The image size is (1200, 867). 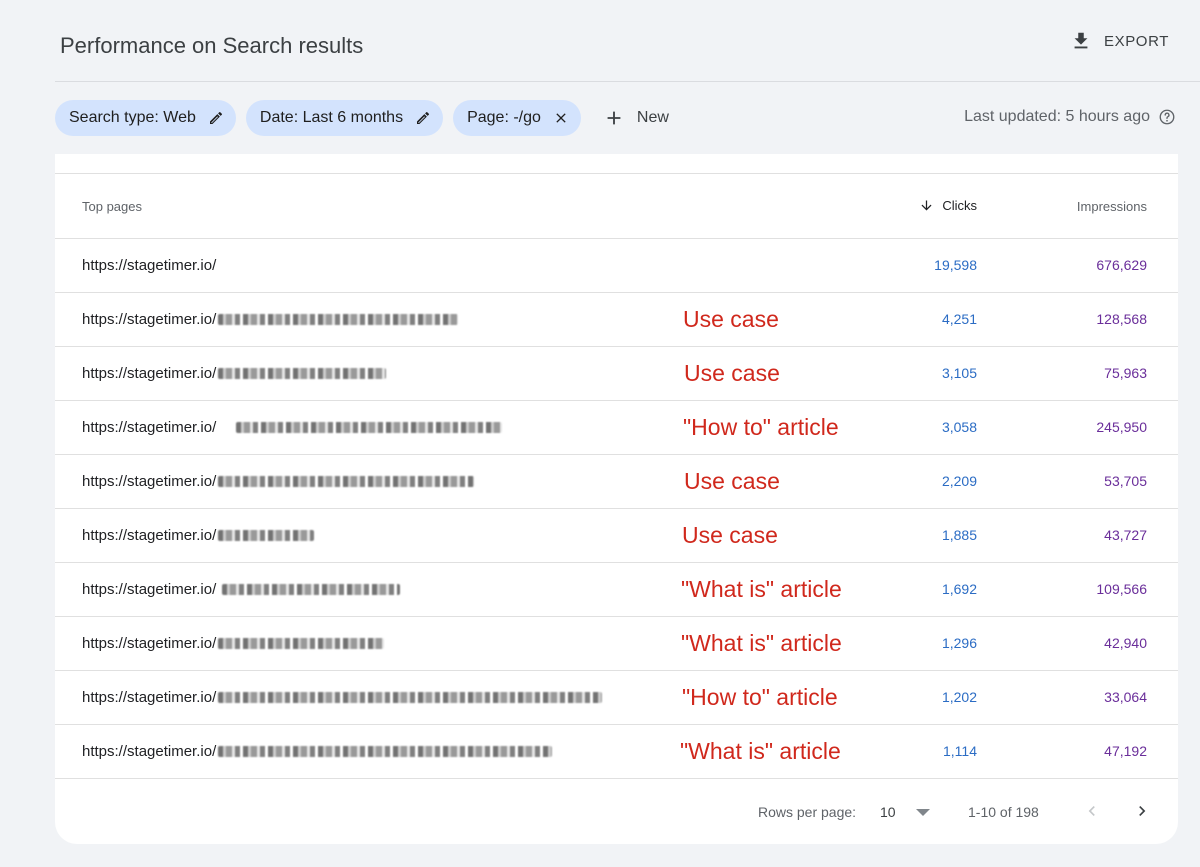 I want to click on filter-chip-label: Search type: Web, so click(x=132, y=117).